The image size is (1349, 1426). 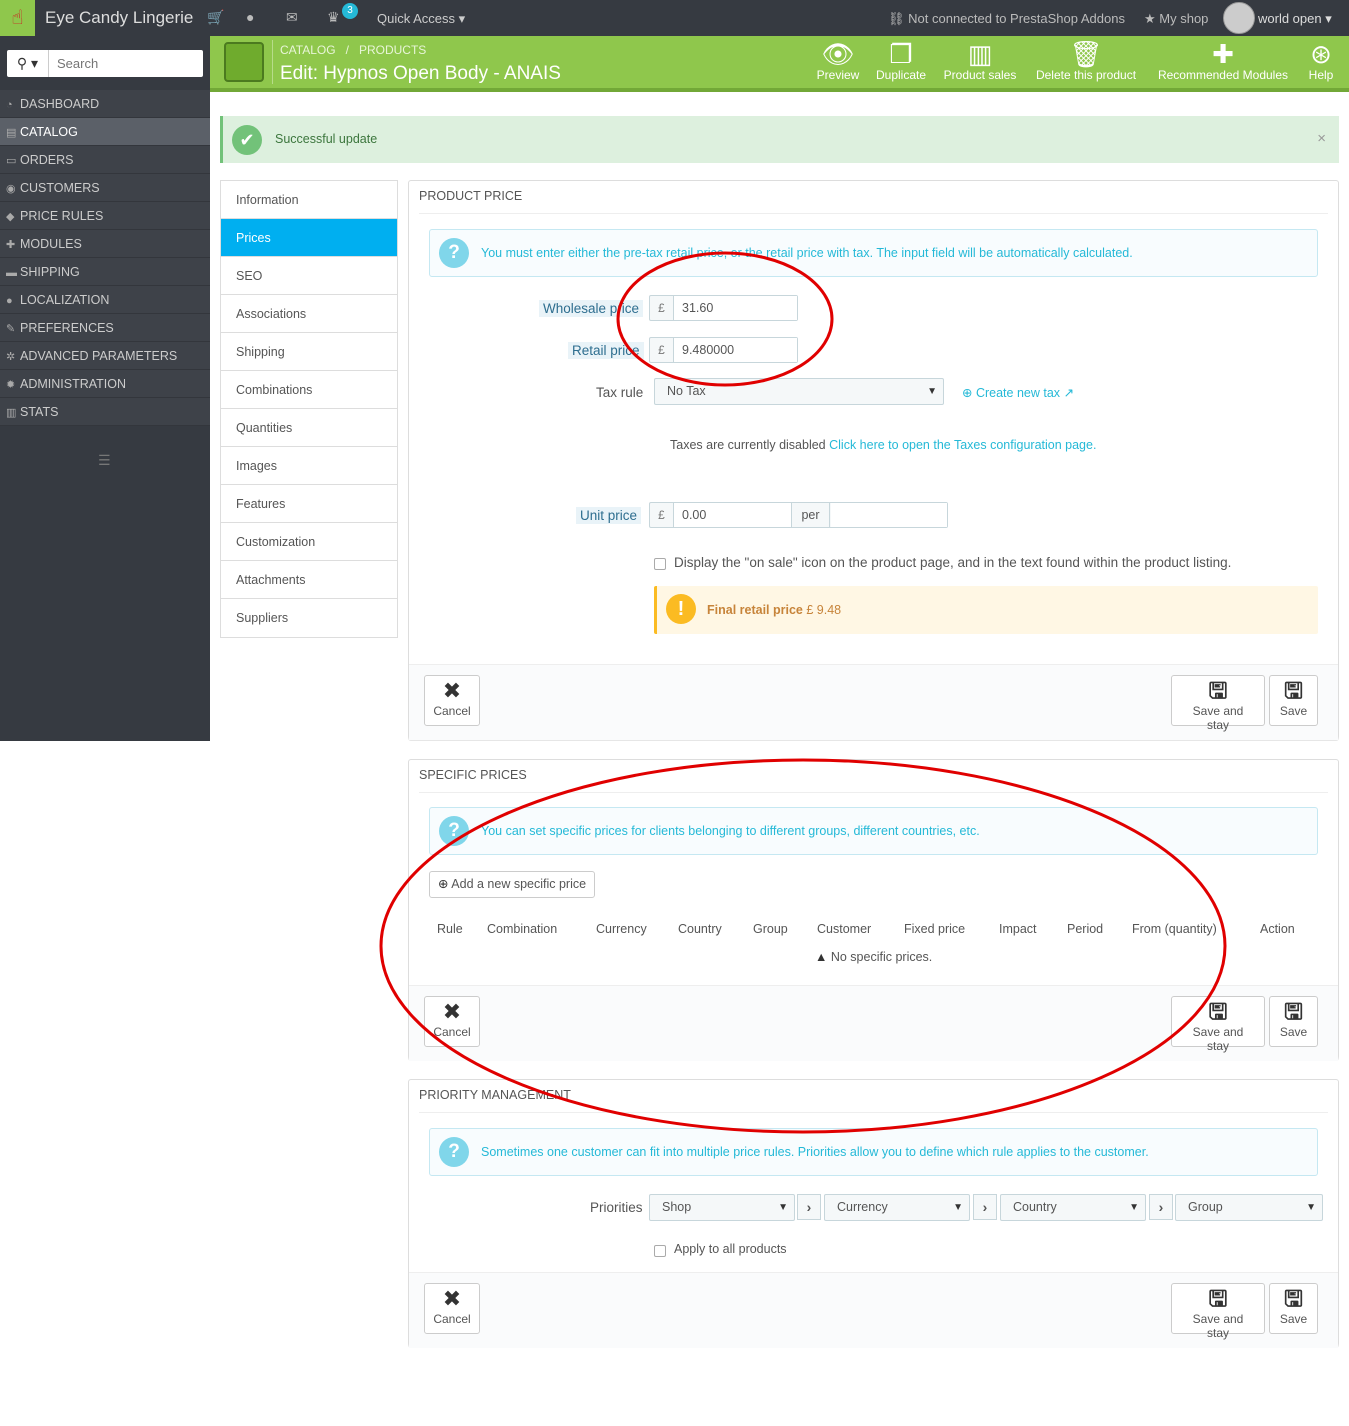 What do you see at coordinates (1086, 60) in the screenshot?
I see `delete-product-button: 🗑 Delete this product` at bounding box center [1086, 60].